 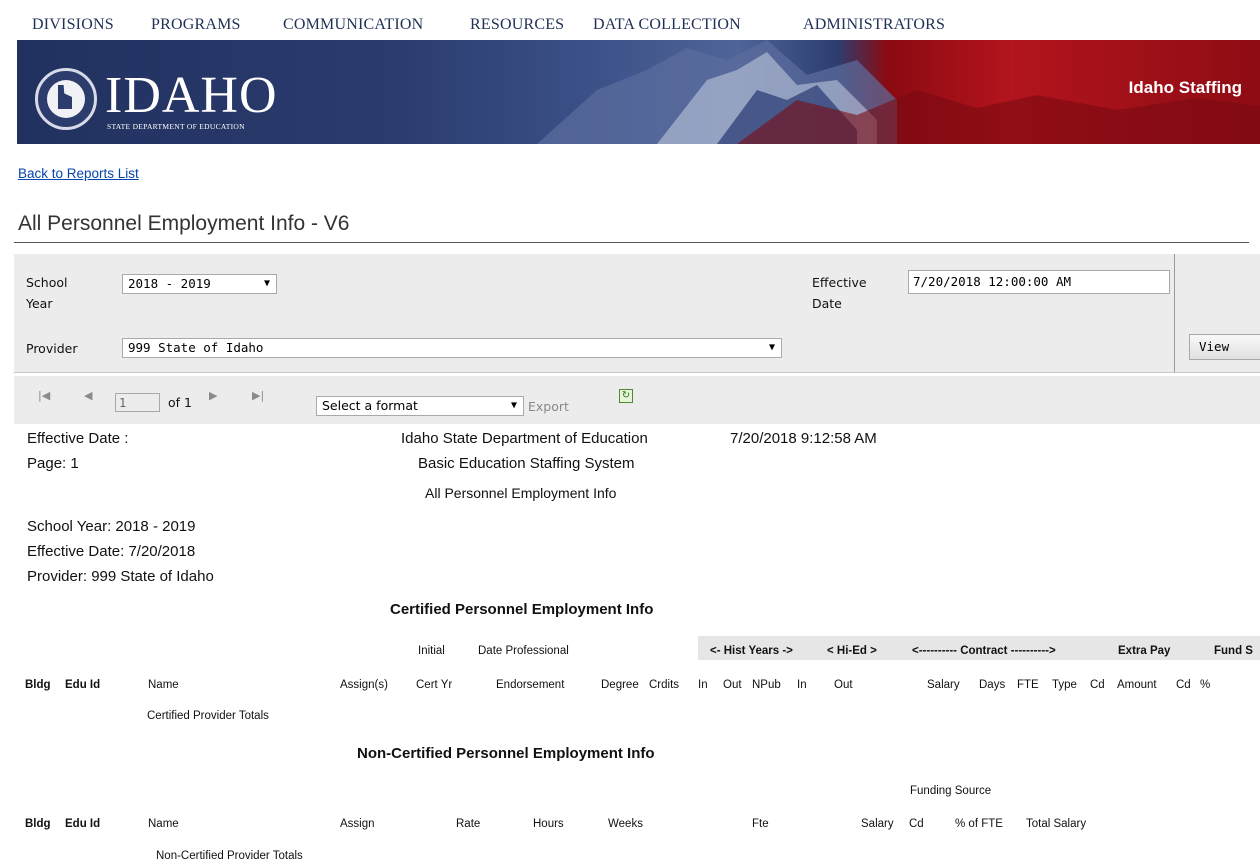 I want to click on idaho-logo-text: IDAHO, so click(x=191, y=95).